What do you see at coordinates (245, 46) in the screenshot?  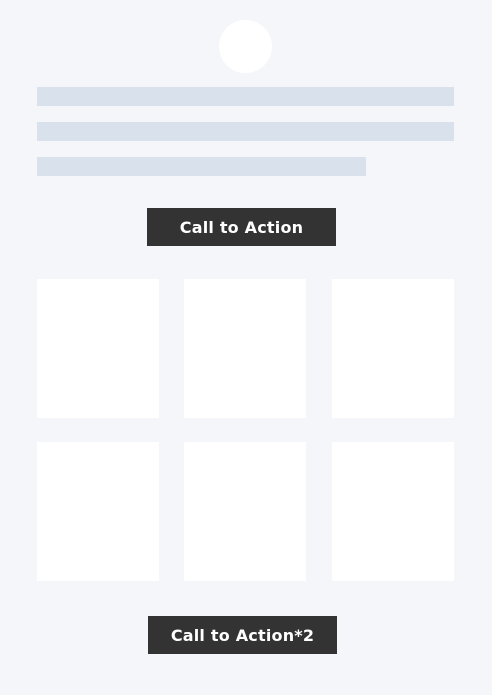 I see `avatar-placeholder` at bounding box center [245, 46].